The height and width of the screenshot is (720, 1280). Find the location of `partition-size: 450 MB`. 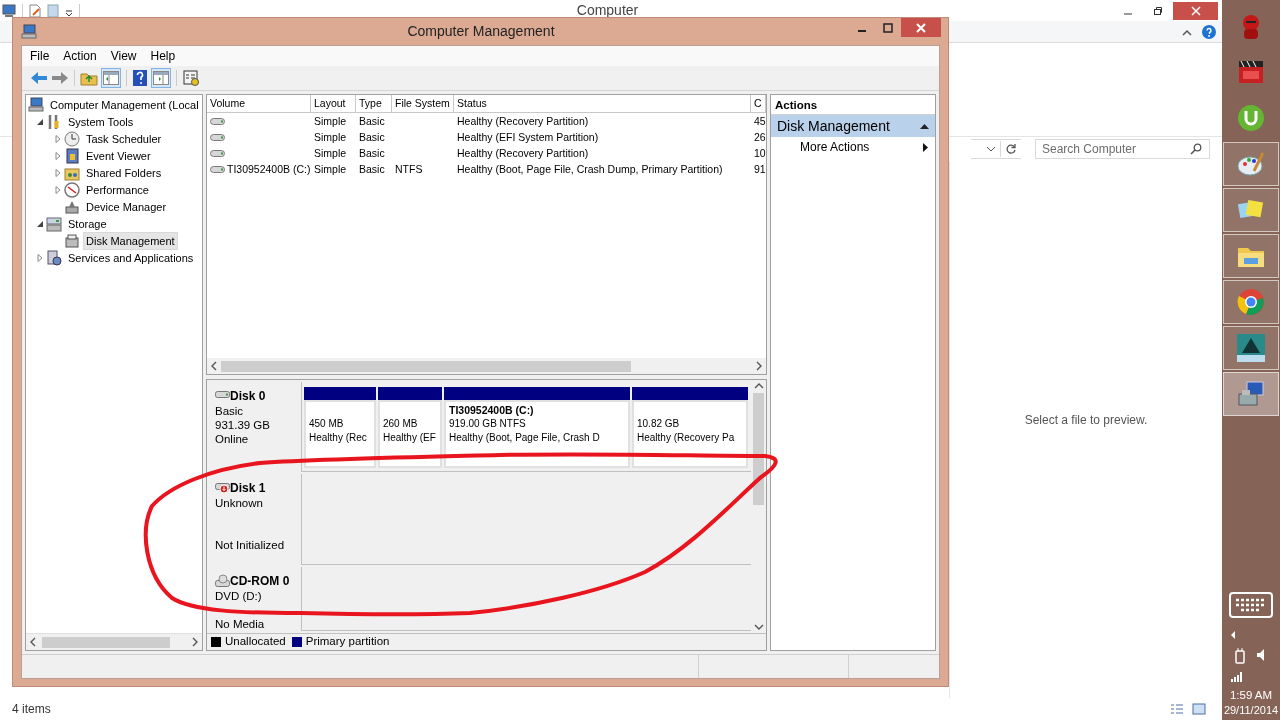

partition-size: 450 MB is located at coordinates (327, 424).